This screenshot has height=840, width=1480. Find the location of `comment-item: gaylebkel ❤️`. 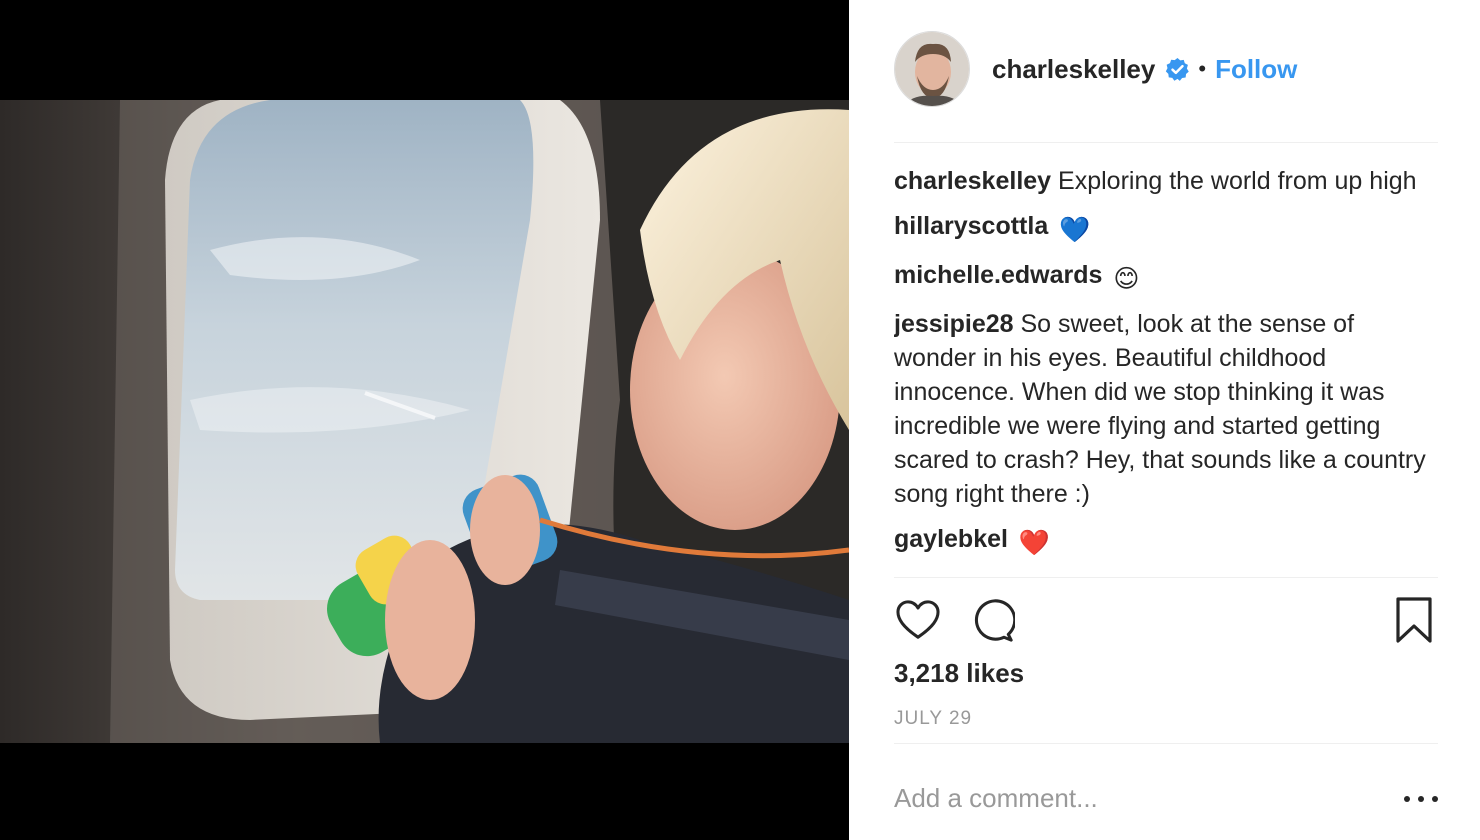

comment-item: gaylebkel ❤️ is located at coordinates (1168, 541).